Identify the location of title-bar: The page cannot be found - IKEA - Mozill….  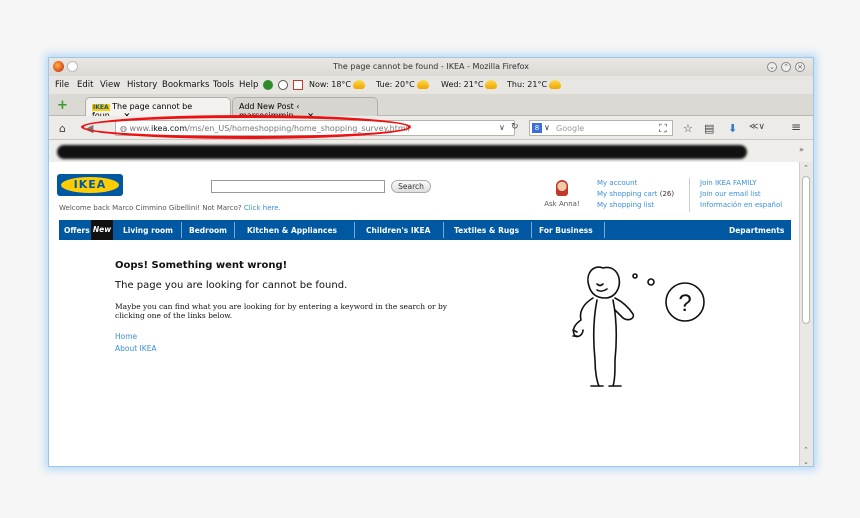
(431, 67).